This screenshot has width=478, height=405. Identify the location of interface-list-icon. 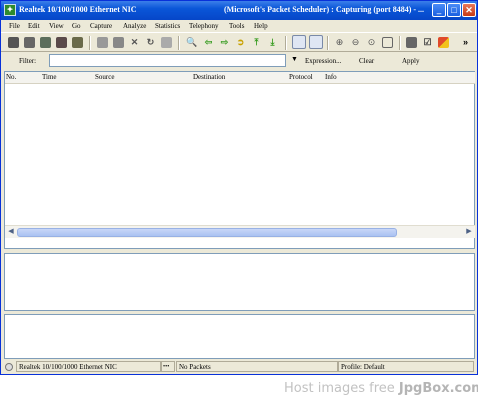
(13, 42).